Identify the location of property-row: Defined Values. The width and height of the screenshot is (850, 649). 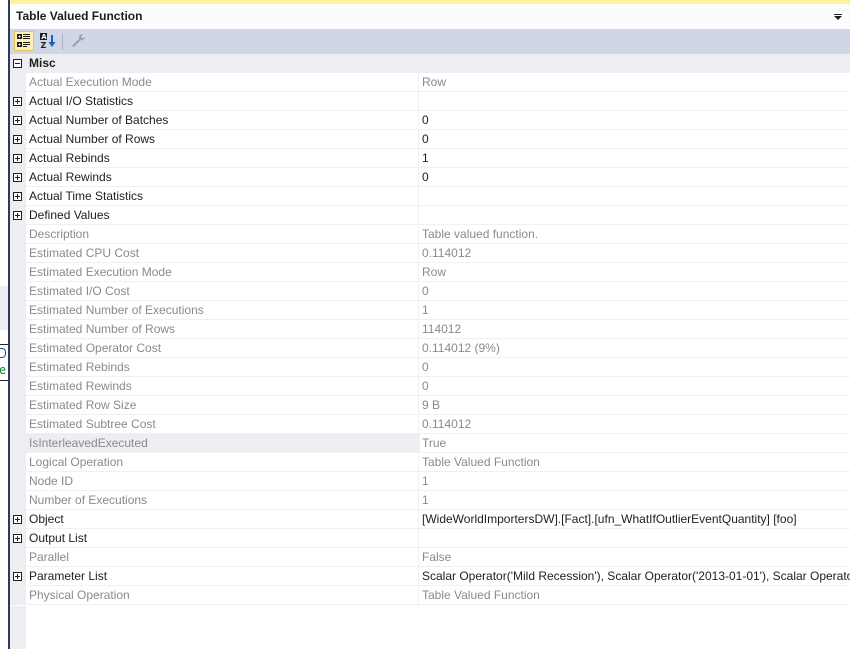
(430, 215).